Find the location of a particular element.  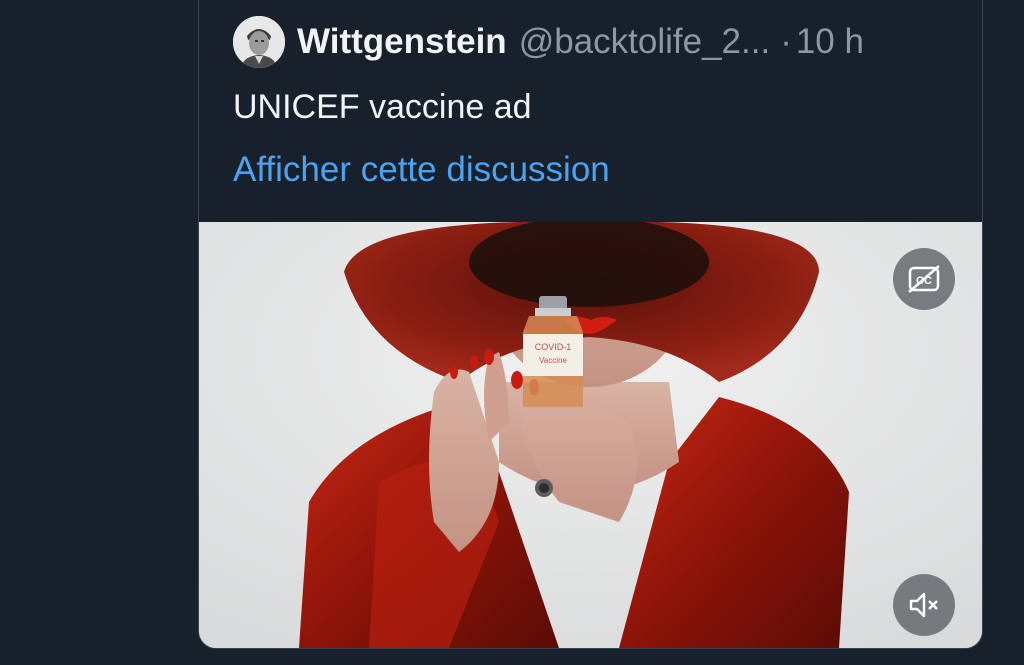

mute-toggle-button is located at coordinates (924, 605).